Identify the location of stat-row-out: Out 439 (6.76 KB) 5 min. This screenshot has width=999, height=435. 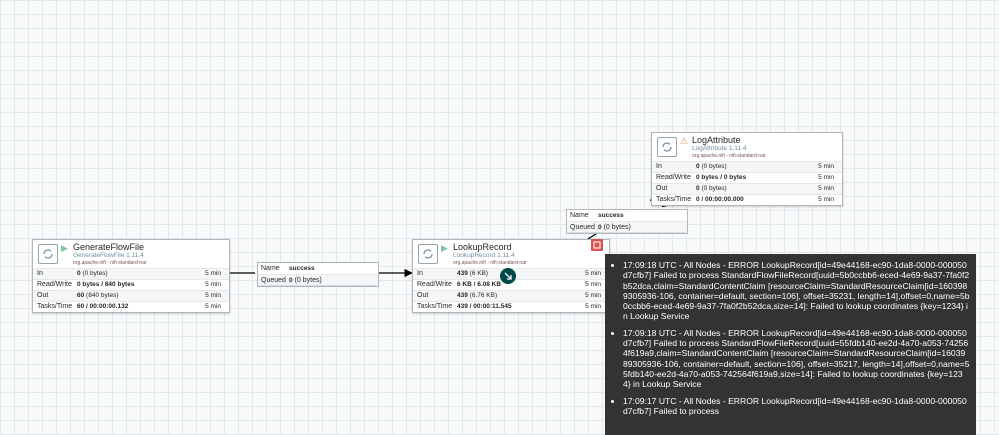
(511, 295).